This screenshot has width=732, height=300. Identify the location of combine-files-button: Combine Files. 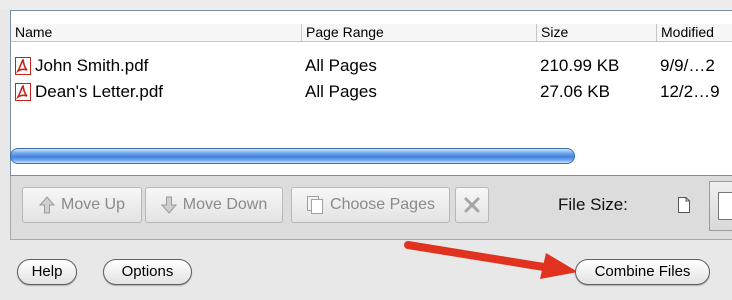
(642, 272).